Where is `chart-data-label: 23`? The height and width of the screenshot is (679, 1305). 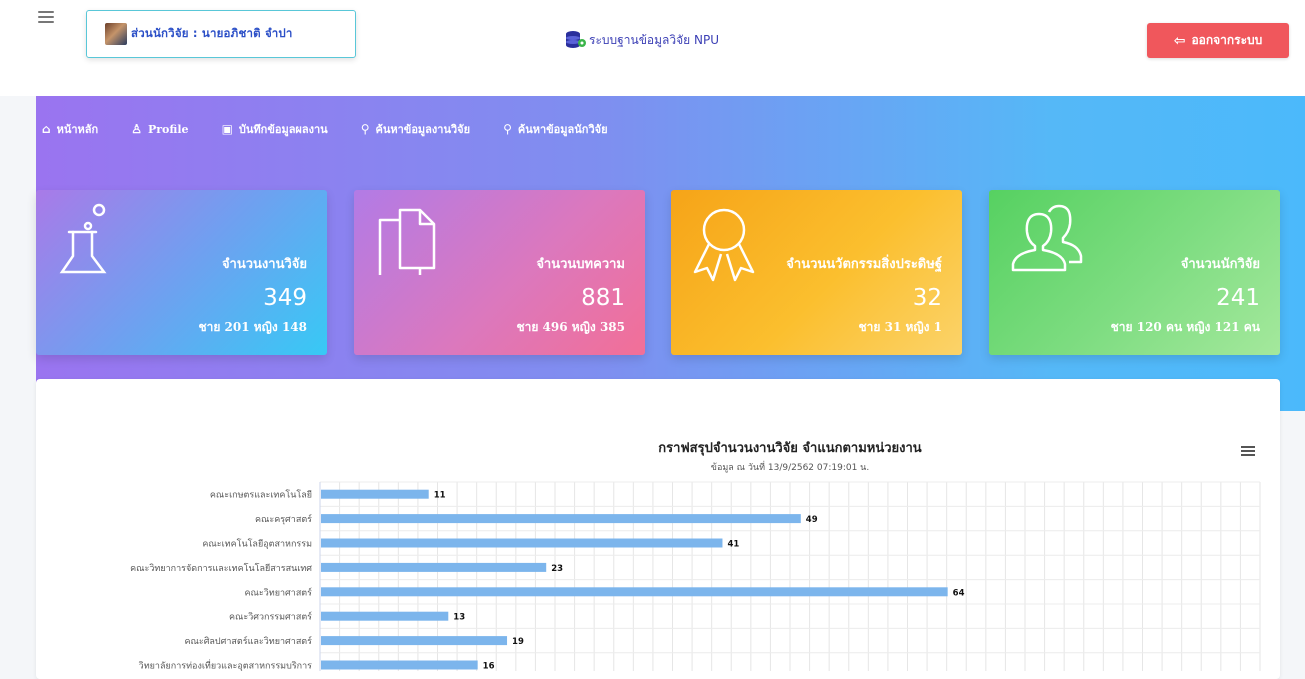 chart-data-label: 23 is located at coordinates (557, 569).